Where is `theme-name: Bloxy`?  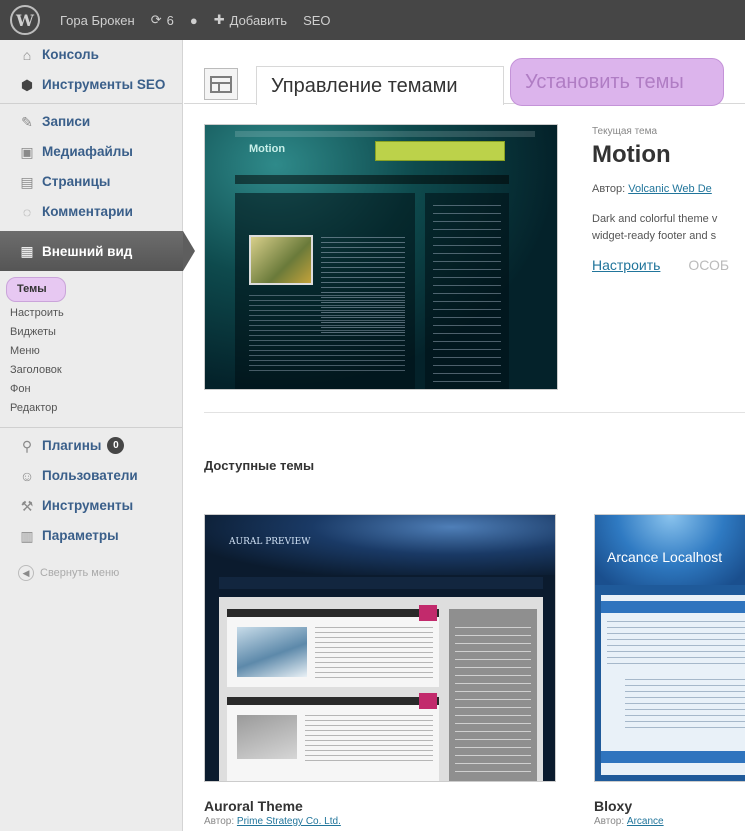
theme-name: Bloxy is located at coordinates (613, 806).